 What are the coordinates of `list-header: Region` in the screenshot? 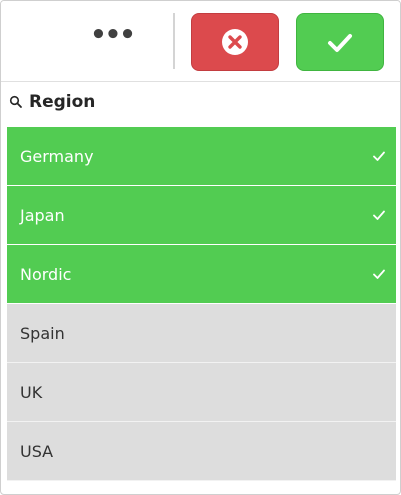 It's located at (200, 101).